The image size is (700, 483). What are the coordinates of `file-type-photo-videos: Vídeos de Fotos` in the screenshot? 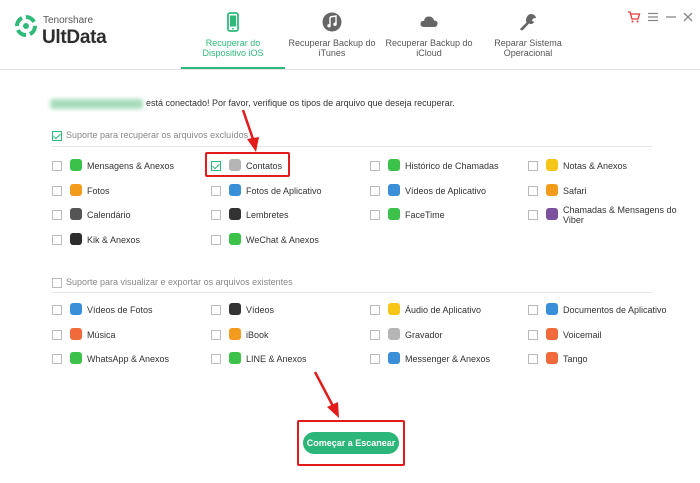 It's located at (127, 310).